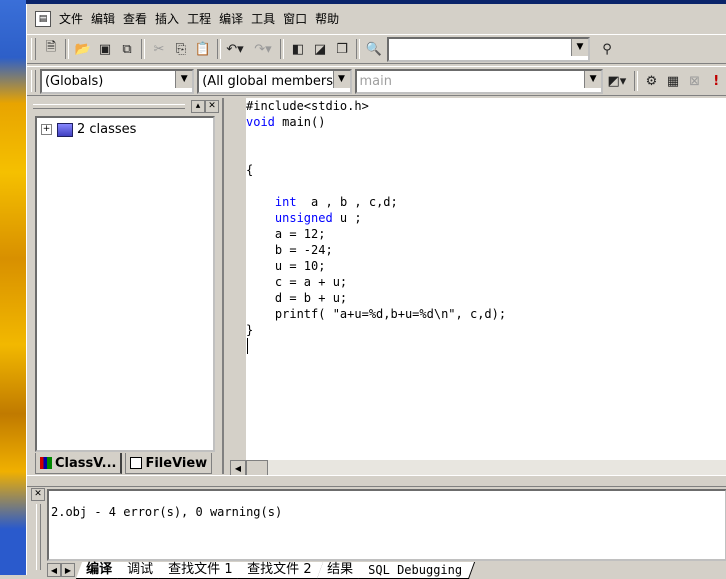  Describe the element at coordinates (46, 463) in the screenshot. I see `class-view-icon` at that location.